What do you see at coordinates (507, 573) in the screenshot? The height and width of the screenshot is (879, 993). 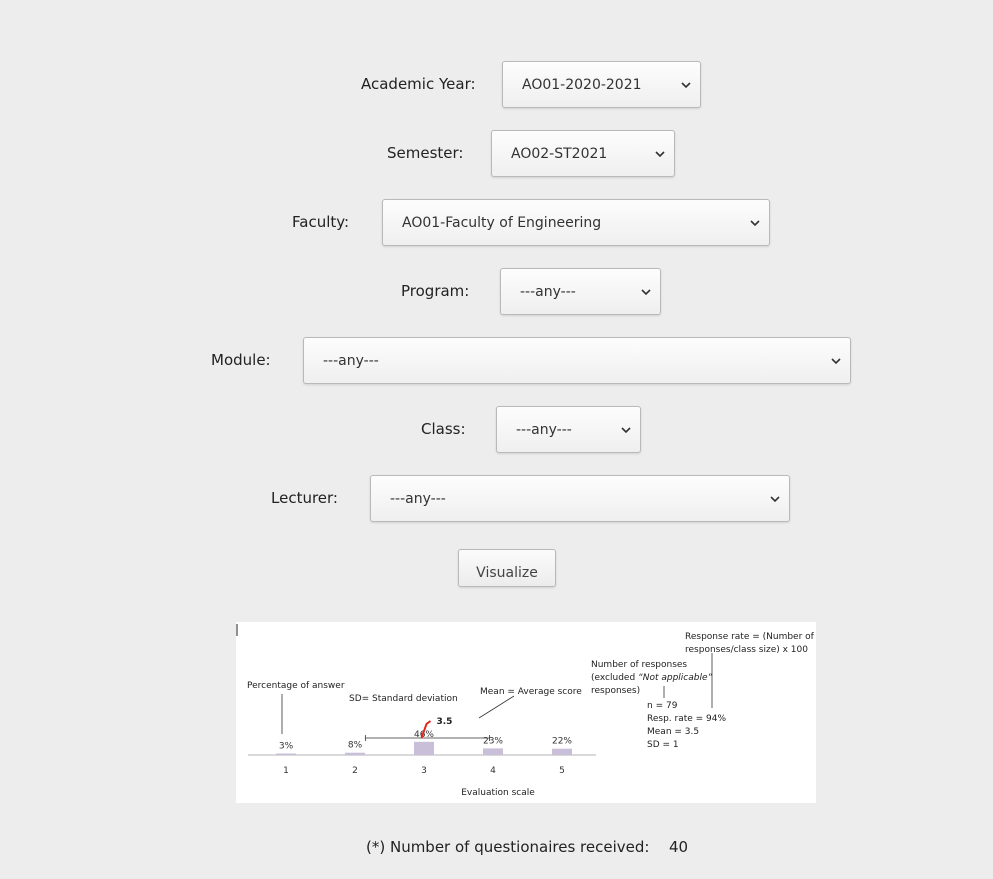 I see `visualize-label: Visualize` at bounding box center [507, 573].